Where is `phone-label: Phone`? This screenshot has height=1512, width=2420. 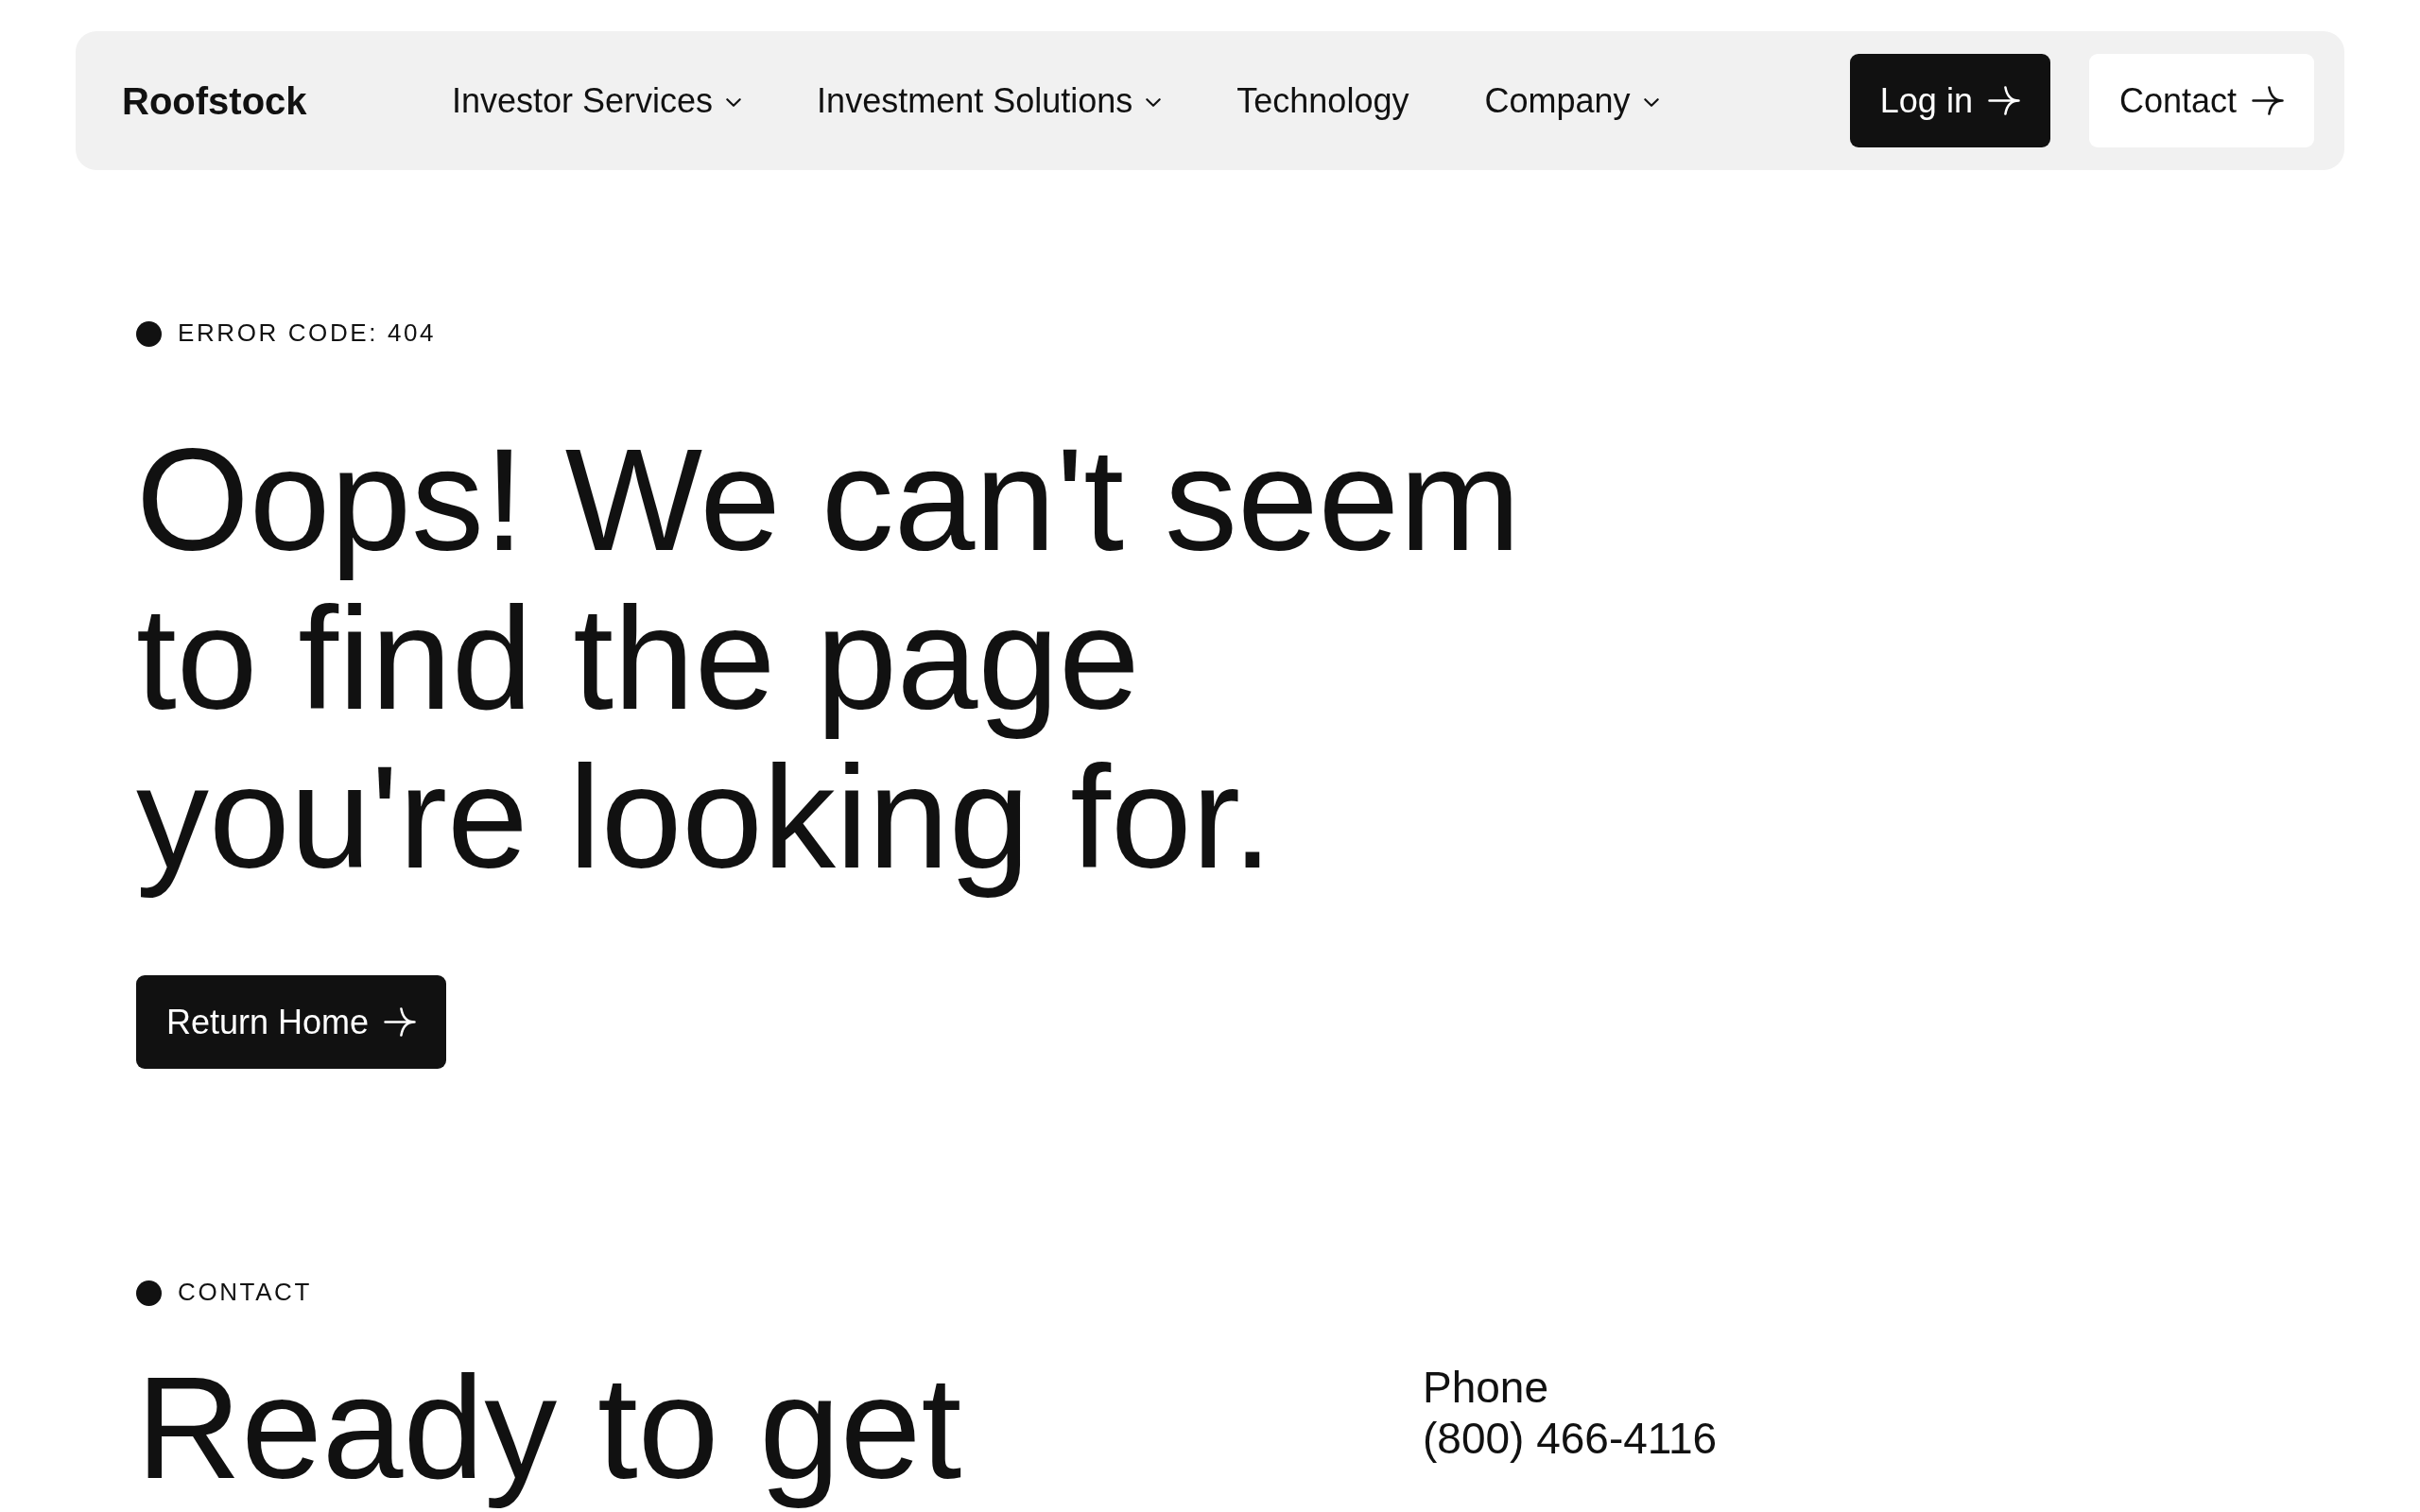 phone-label: Phone is located at coordinates (1485, 1387).